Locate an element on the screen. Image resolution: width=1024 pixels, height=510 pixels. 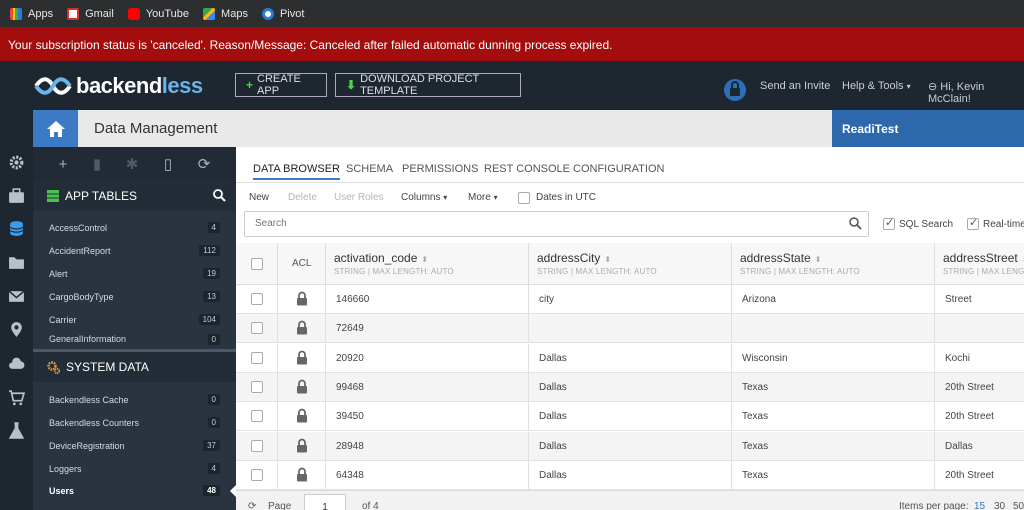
table-cell: 20920 is located at coordinates (427, 358).